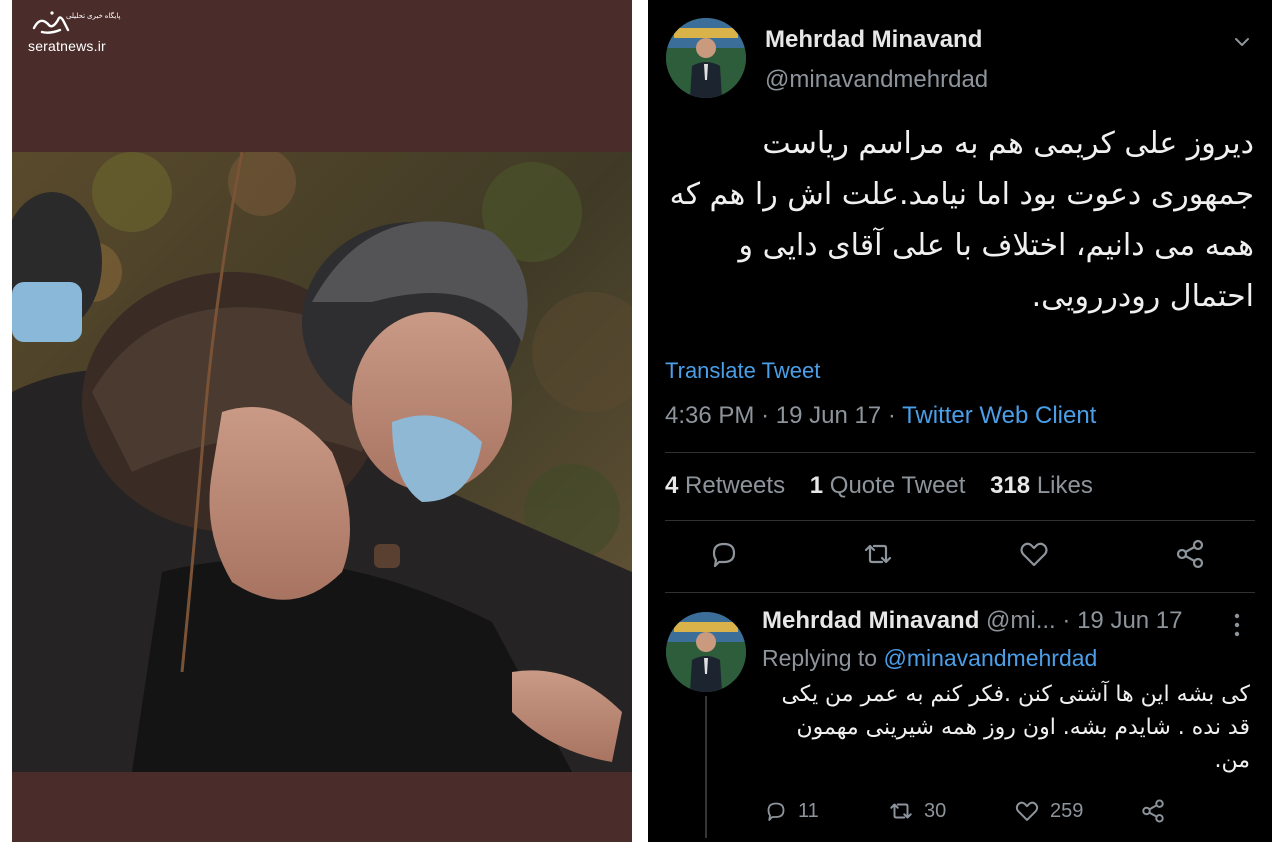 The width and height of the screenshot is (1280, 842). What do you see at coordinates (935, 810) in the screenshot?
I see `reply-retweet-count: 30` at bounding box center [935, 810].